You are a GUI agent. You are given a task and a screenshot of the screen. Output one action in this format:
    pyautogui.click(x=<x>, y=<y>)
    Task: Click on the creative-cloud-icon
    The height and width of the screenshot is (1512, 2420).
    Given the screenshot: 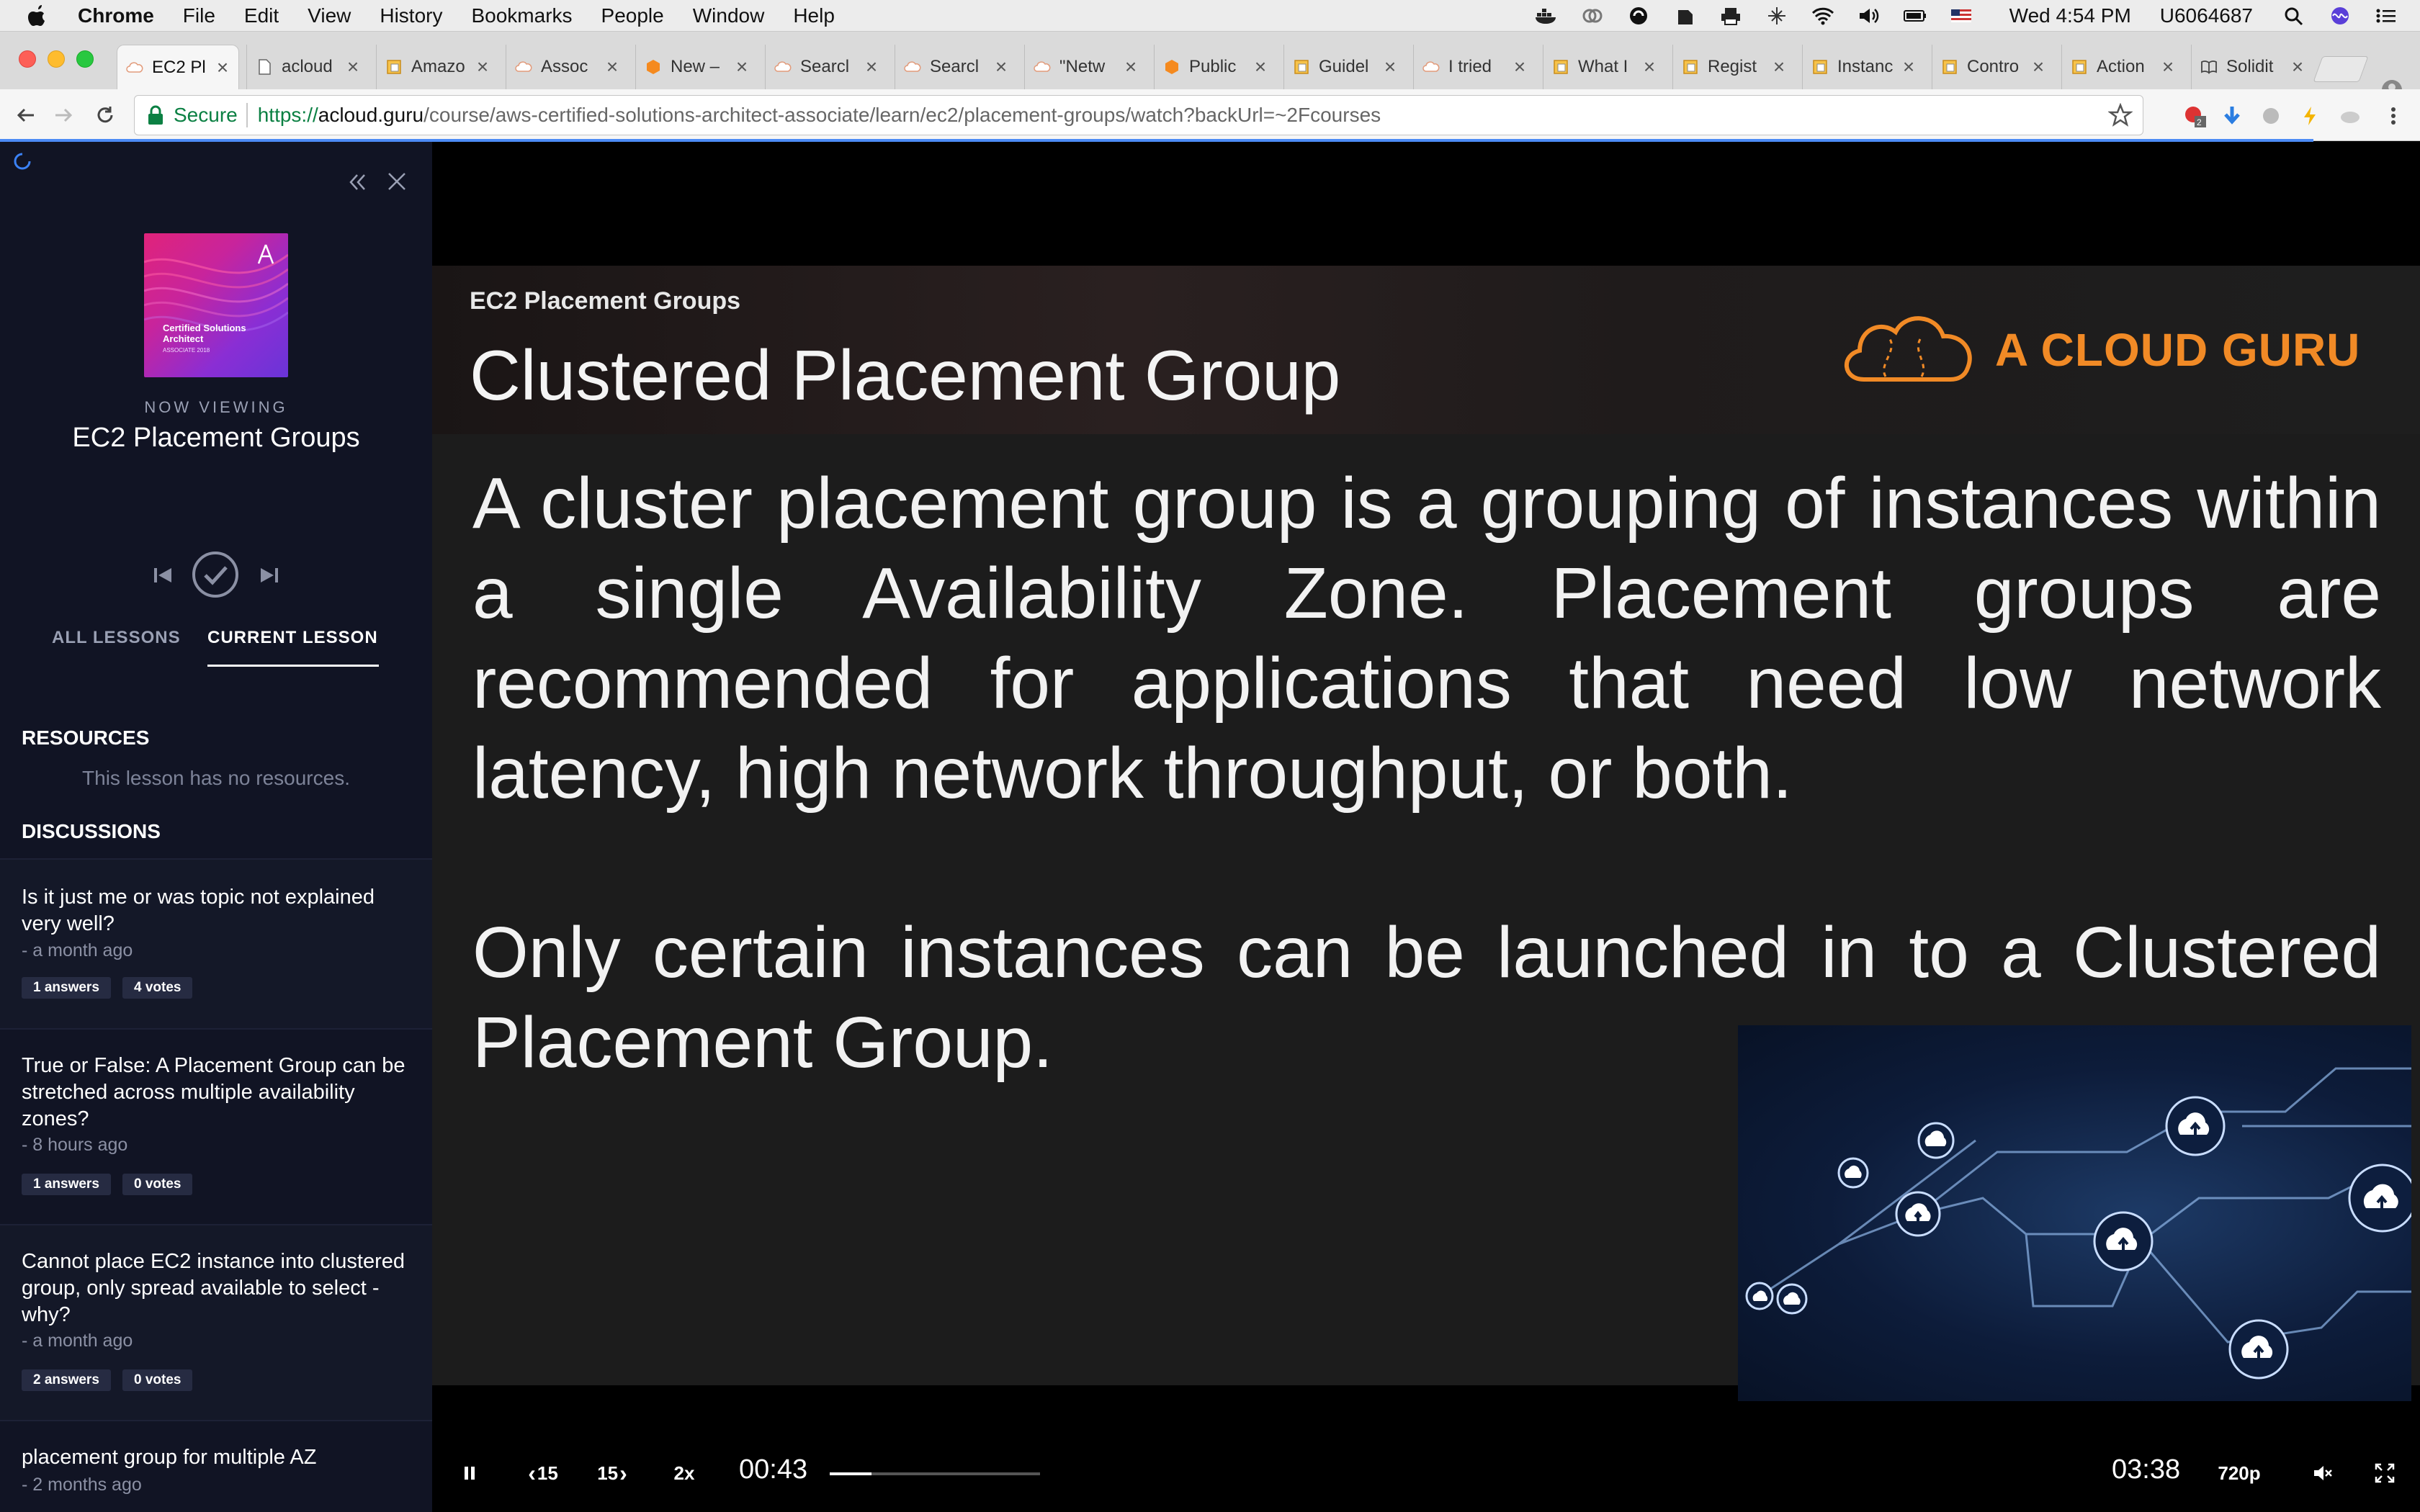 What is the action you would take?
    pyautogui.click(x=1592, y=16)
    